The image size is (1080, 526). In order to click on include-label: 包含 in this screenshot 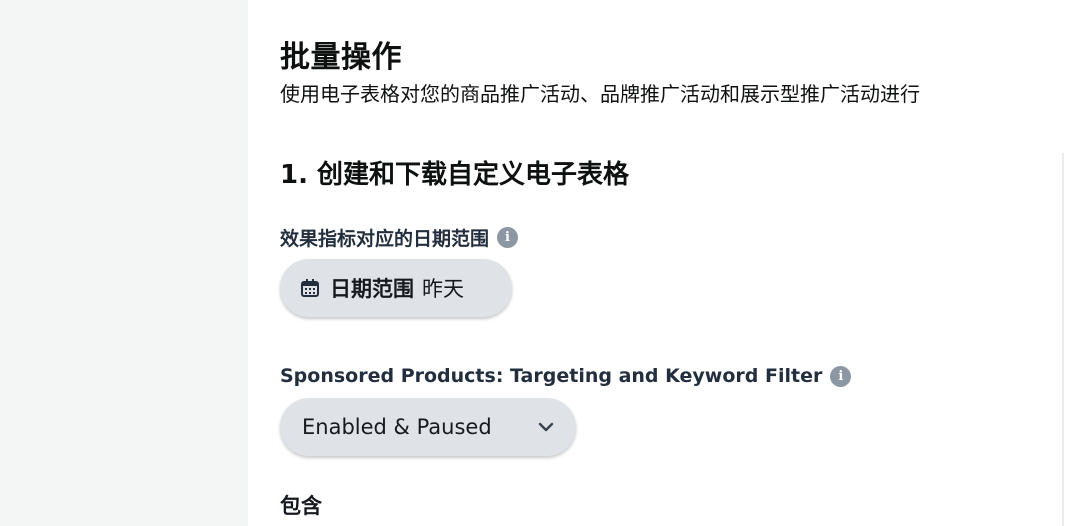, I will do `click(301, 506)`.